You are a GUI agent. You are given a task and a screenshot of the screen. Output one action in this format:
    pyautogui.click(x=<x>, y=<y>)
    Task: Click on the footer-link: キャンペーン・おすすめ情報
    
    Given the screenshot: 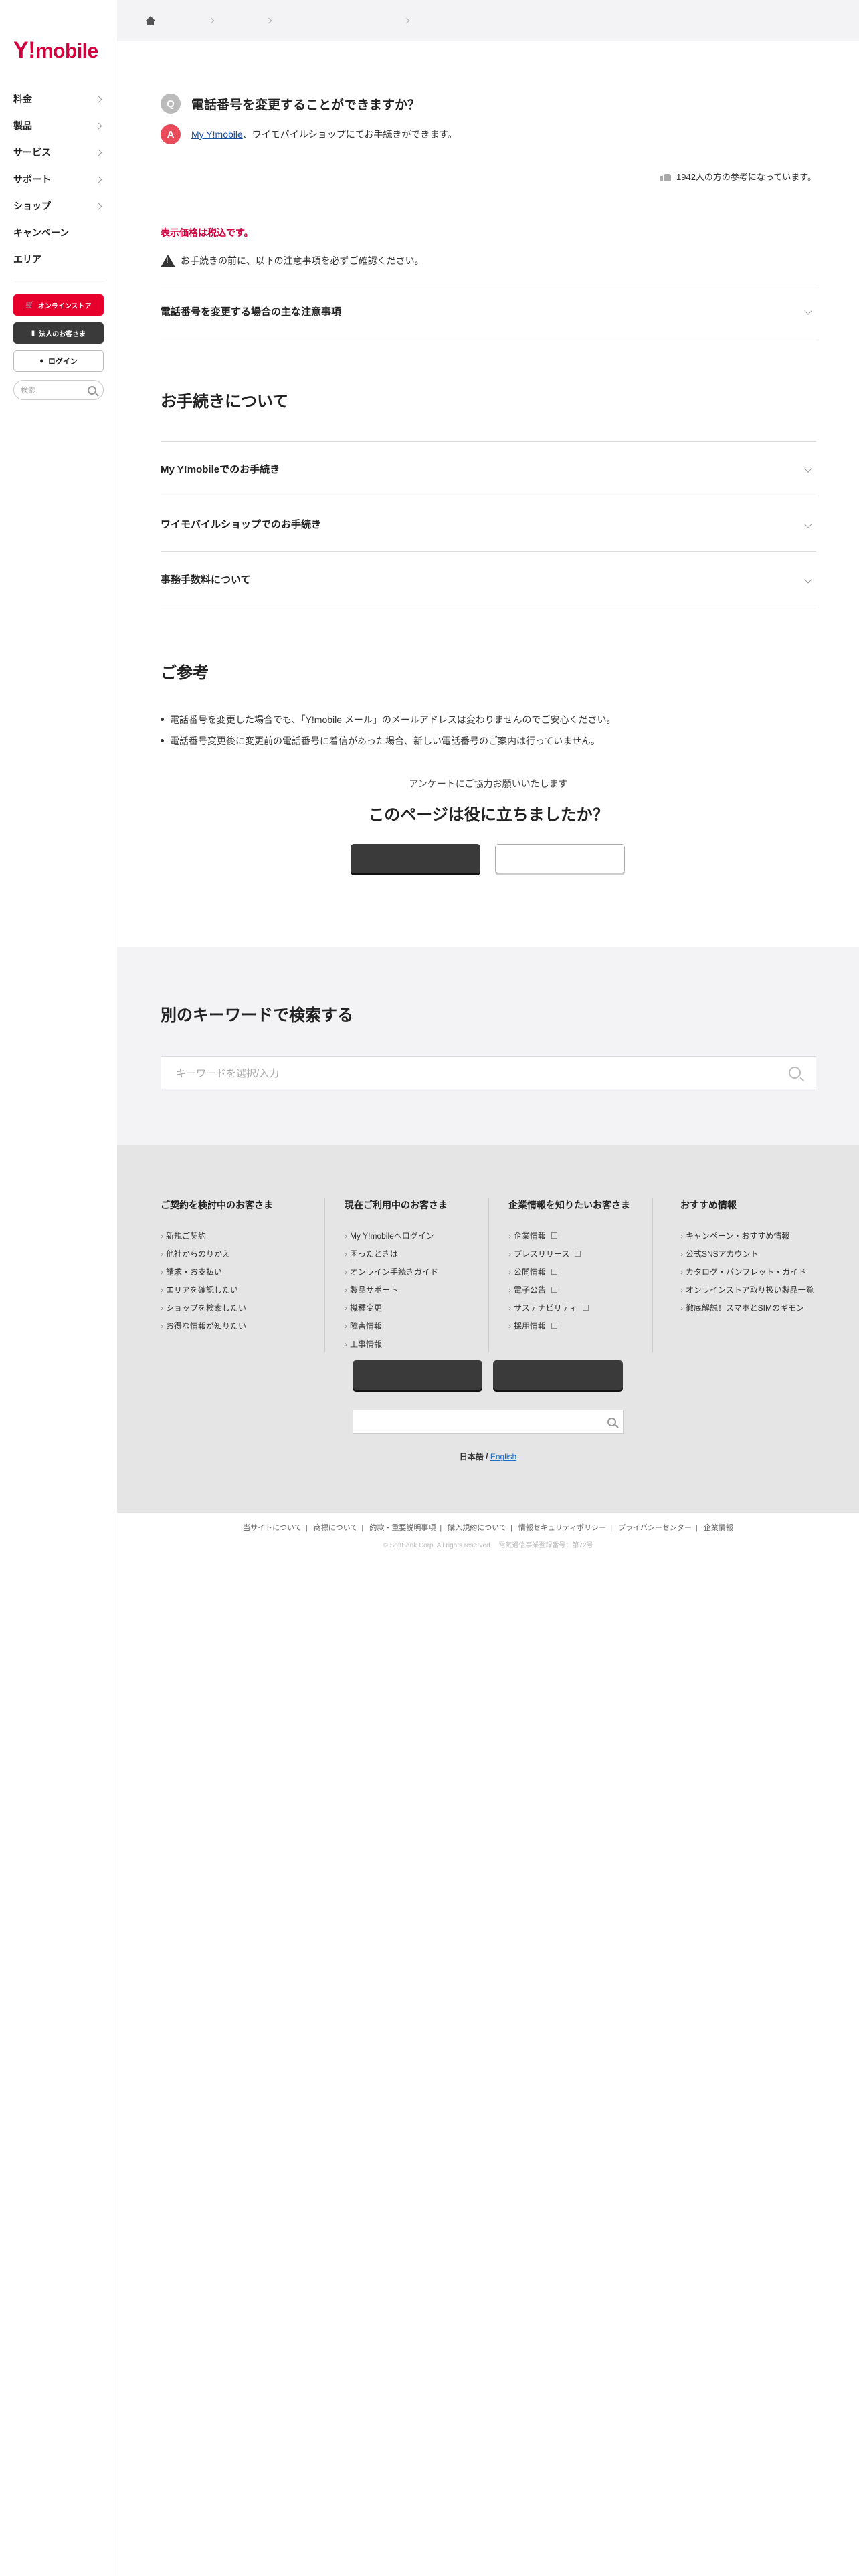 What is the action you would take?
    pyautogui.click(x=747, y=1236)
    